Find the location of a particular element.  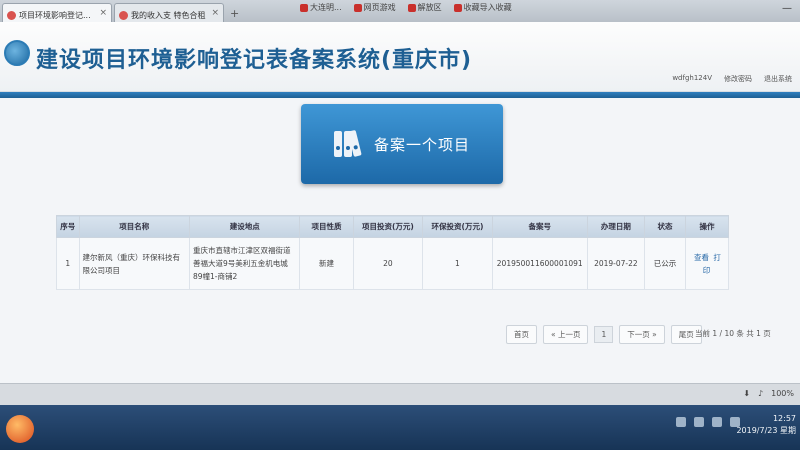

pagination: 首页 « 上一页 1 下一页 » 尾页 is located at coordinates (604, 334).